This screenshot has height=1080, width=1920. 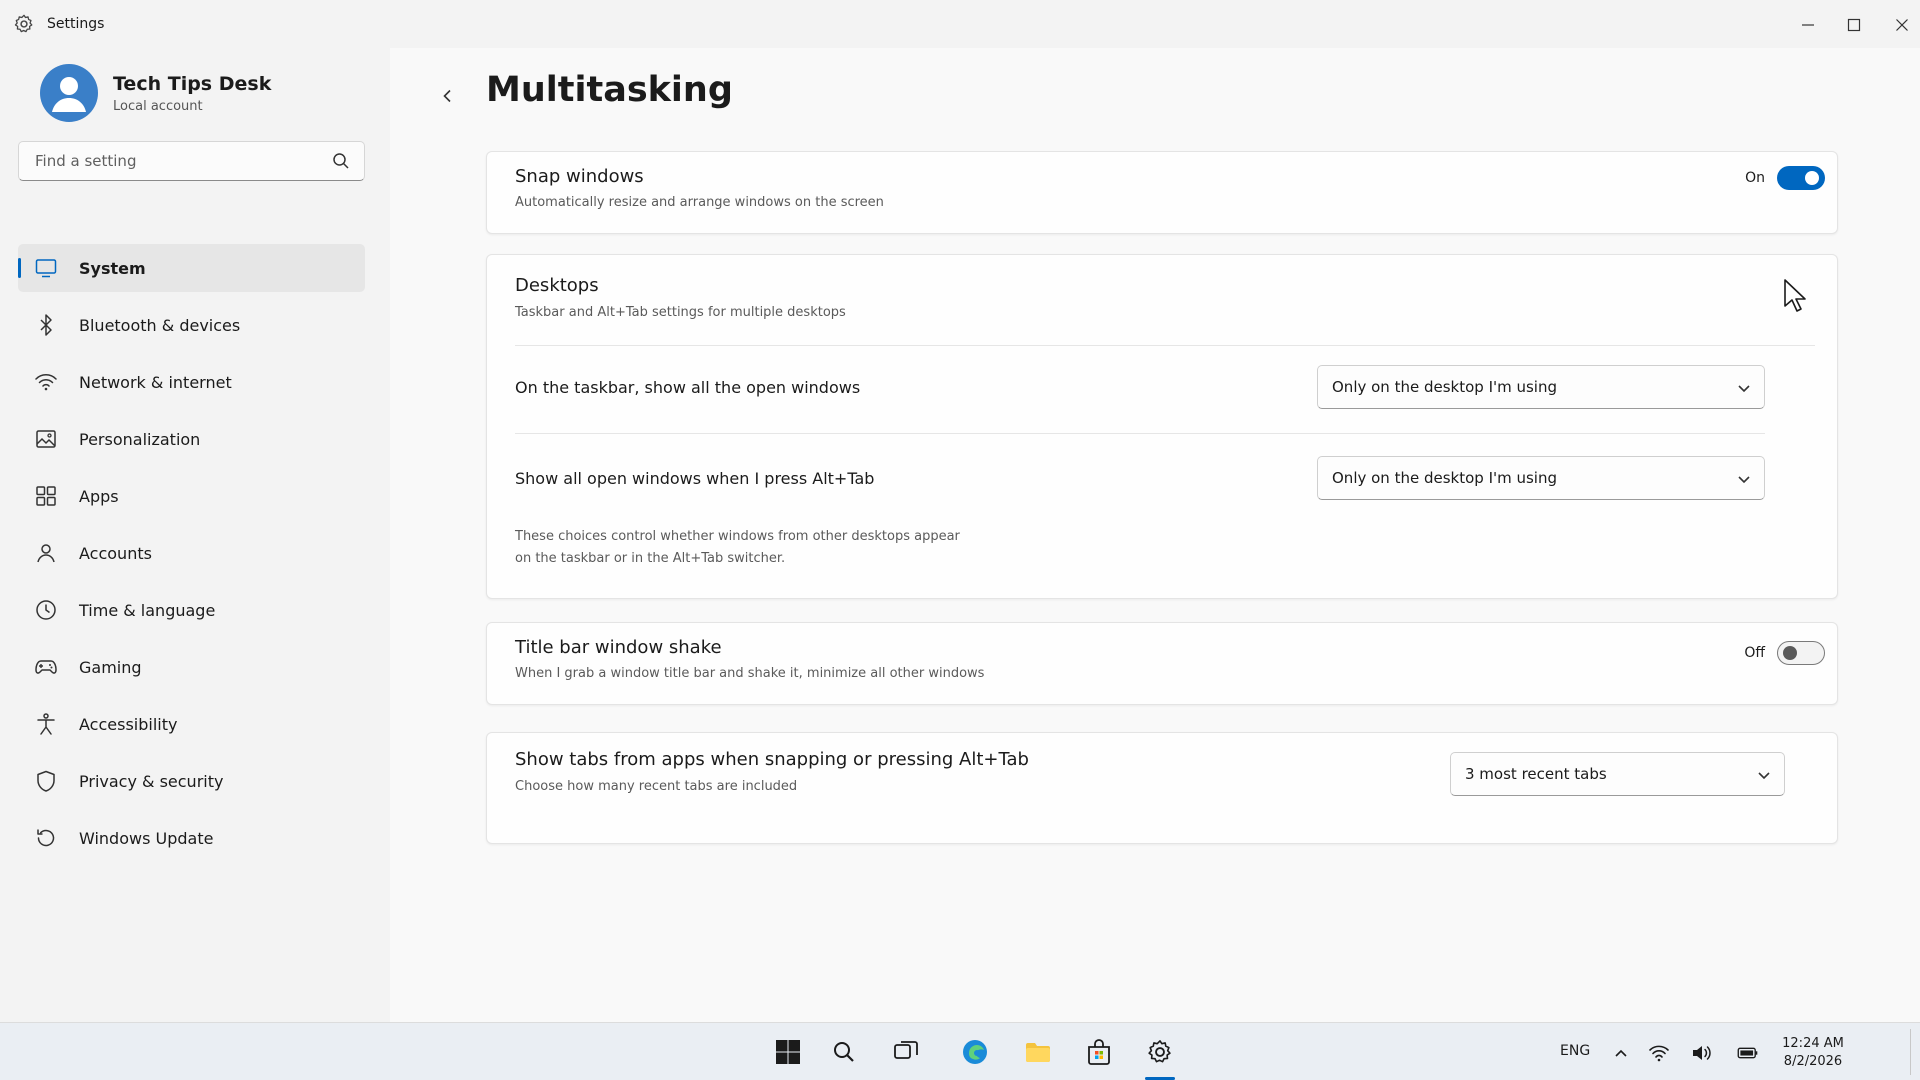 I want to click on sidebar-item-label: System, so click(x=112, y=268).